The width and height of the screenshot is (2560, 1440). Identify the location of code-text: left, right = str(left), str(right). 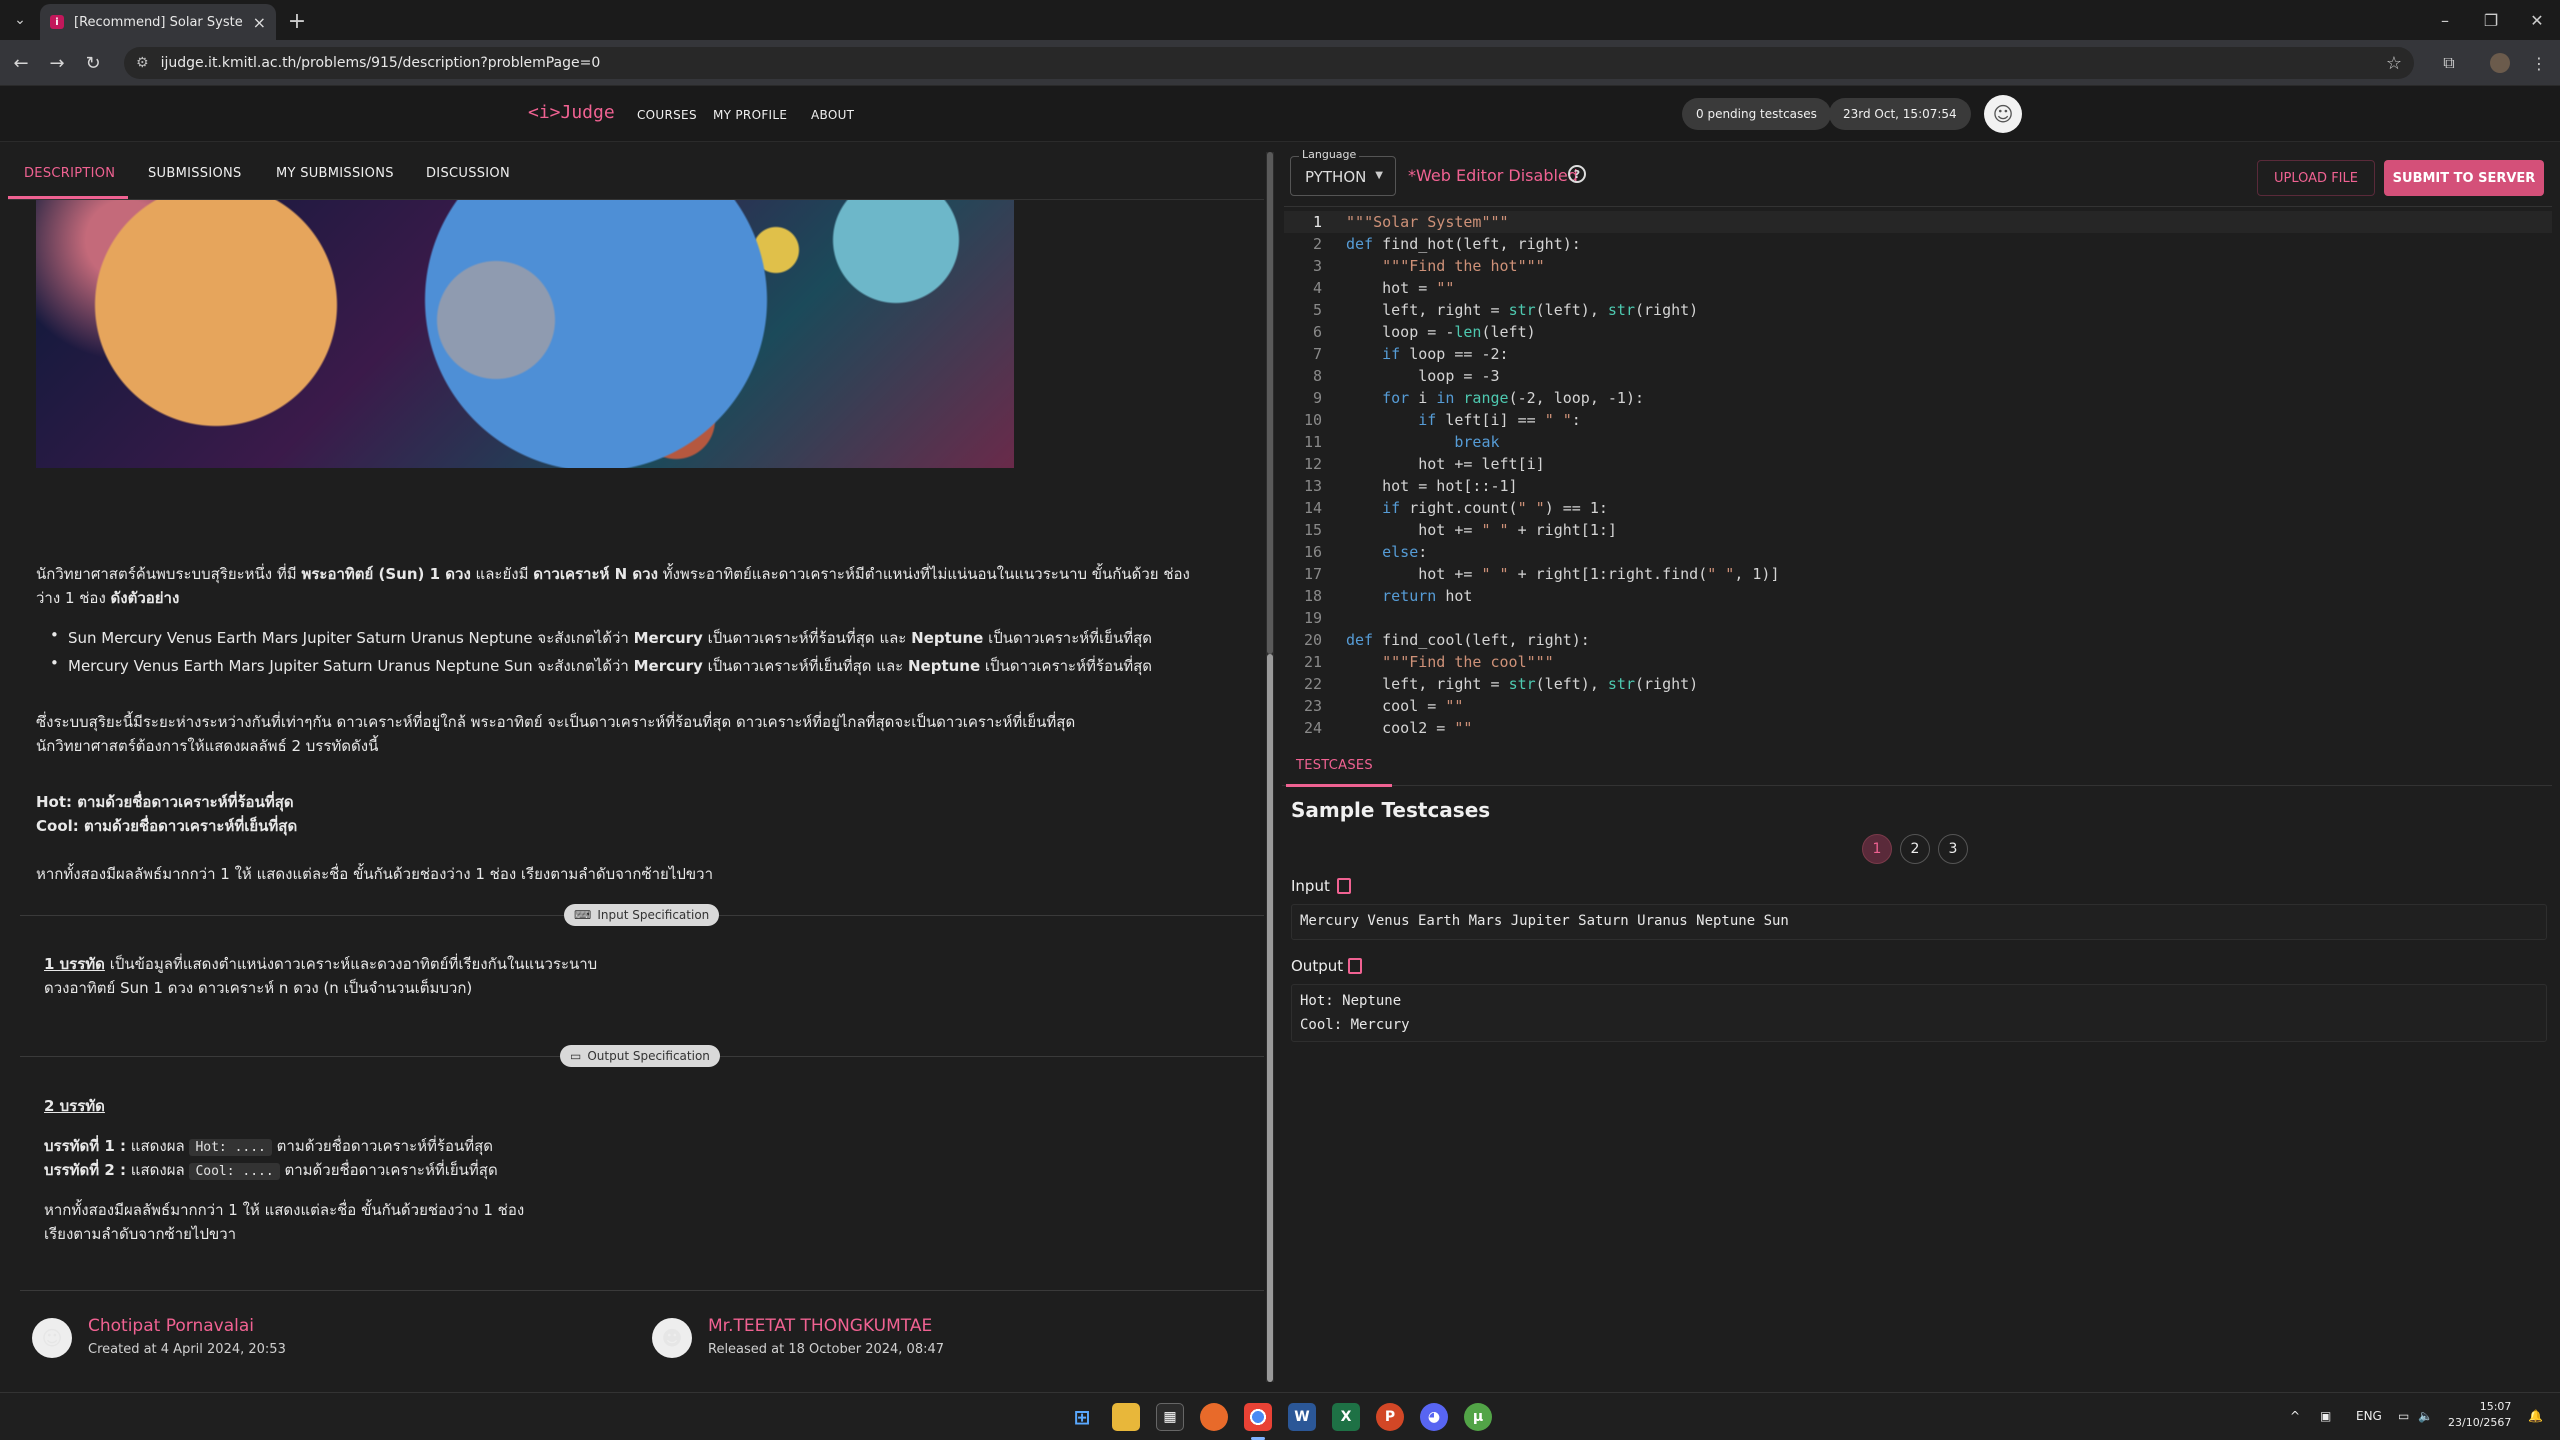
(1522, 310).